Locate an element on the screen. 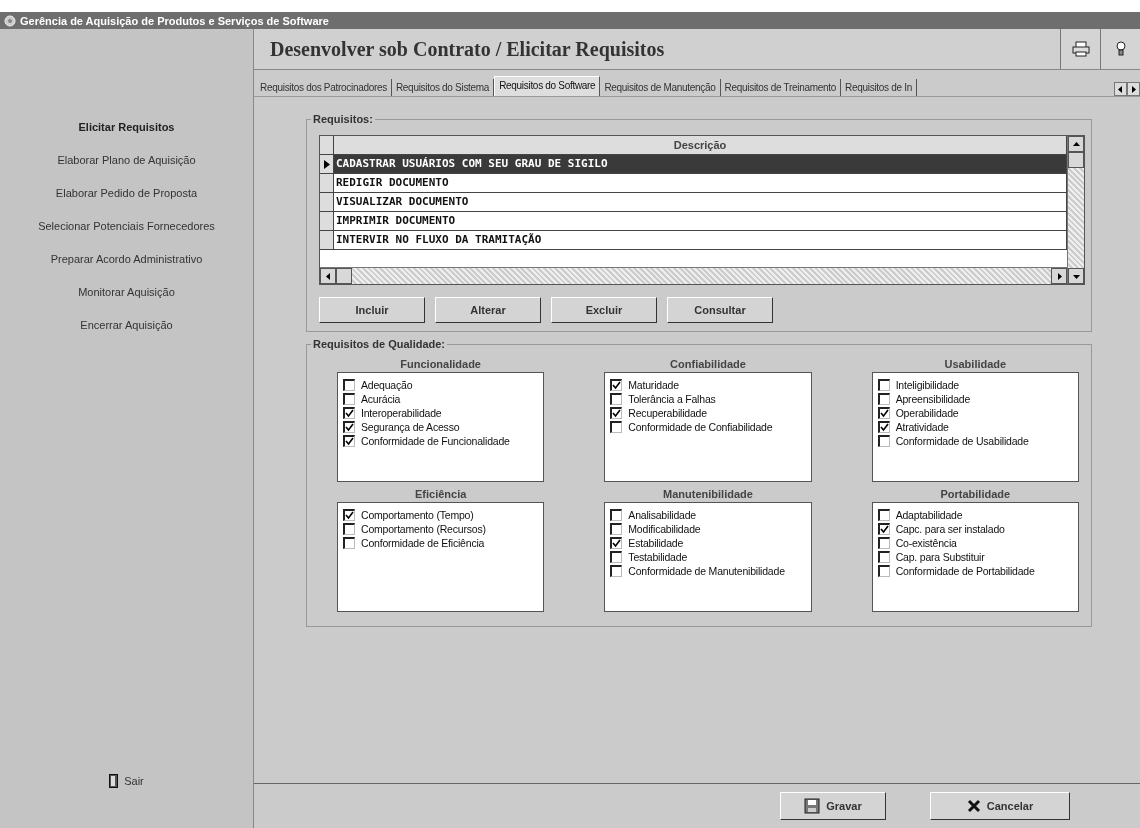 This screenshot has height=828, width=1140. checkbox-label: Atratividade is located at coordinates (922, 427).